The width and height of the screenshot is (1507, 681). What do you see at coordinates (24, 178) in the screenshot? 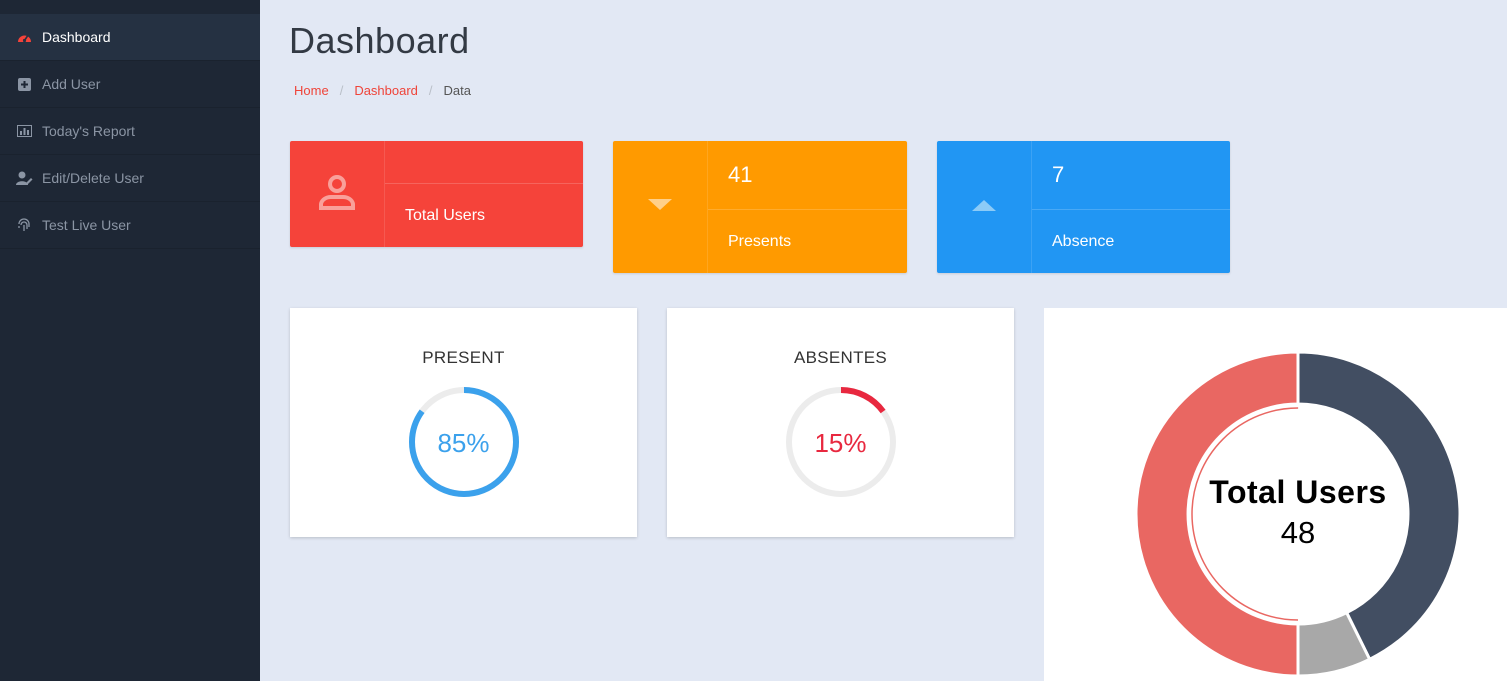
I see `user-edit-icon` at bounding box center [24, 178].